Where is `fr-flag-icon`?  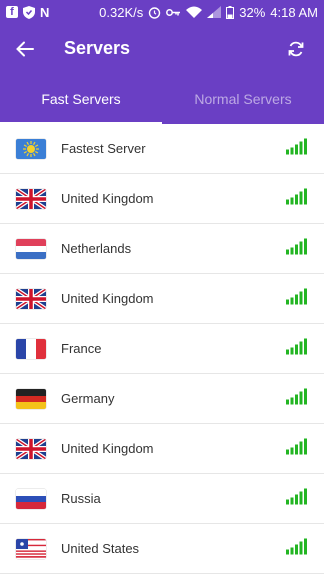
fr-flag-icon is located at coordinates (31, 348).